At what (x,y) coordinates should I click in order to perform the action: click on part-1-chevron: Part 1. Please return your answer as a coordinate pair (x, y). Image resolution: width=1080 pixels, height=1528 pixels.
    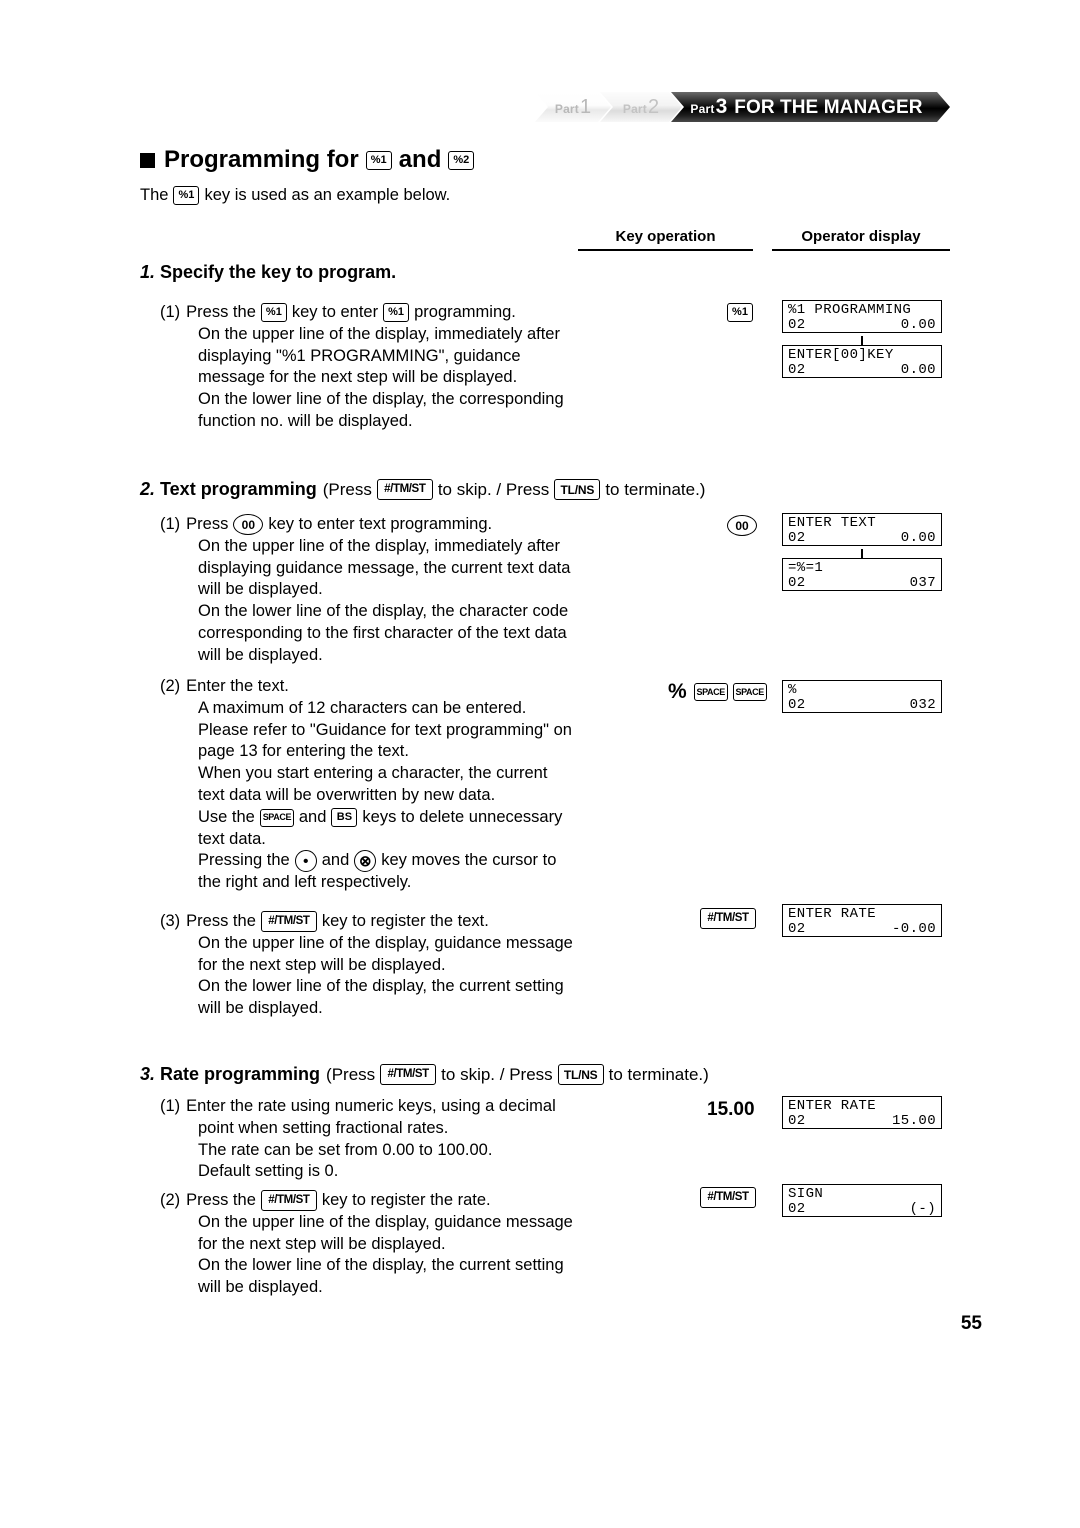
    Looking at the image, I should click on (573, 107).